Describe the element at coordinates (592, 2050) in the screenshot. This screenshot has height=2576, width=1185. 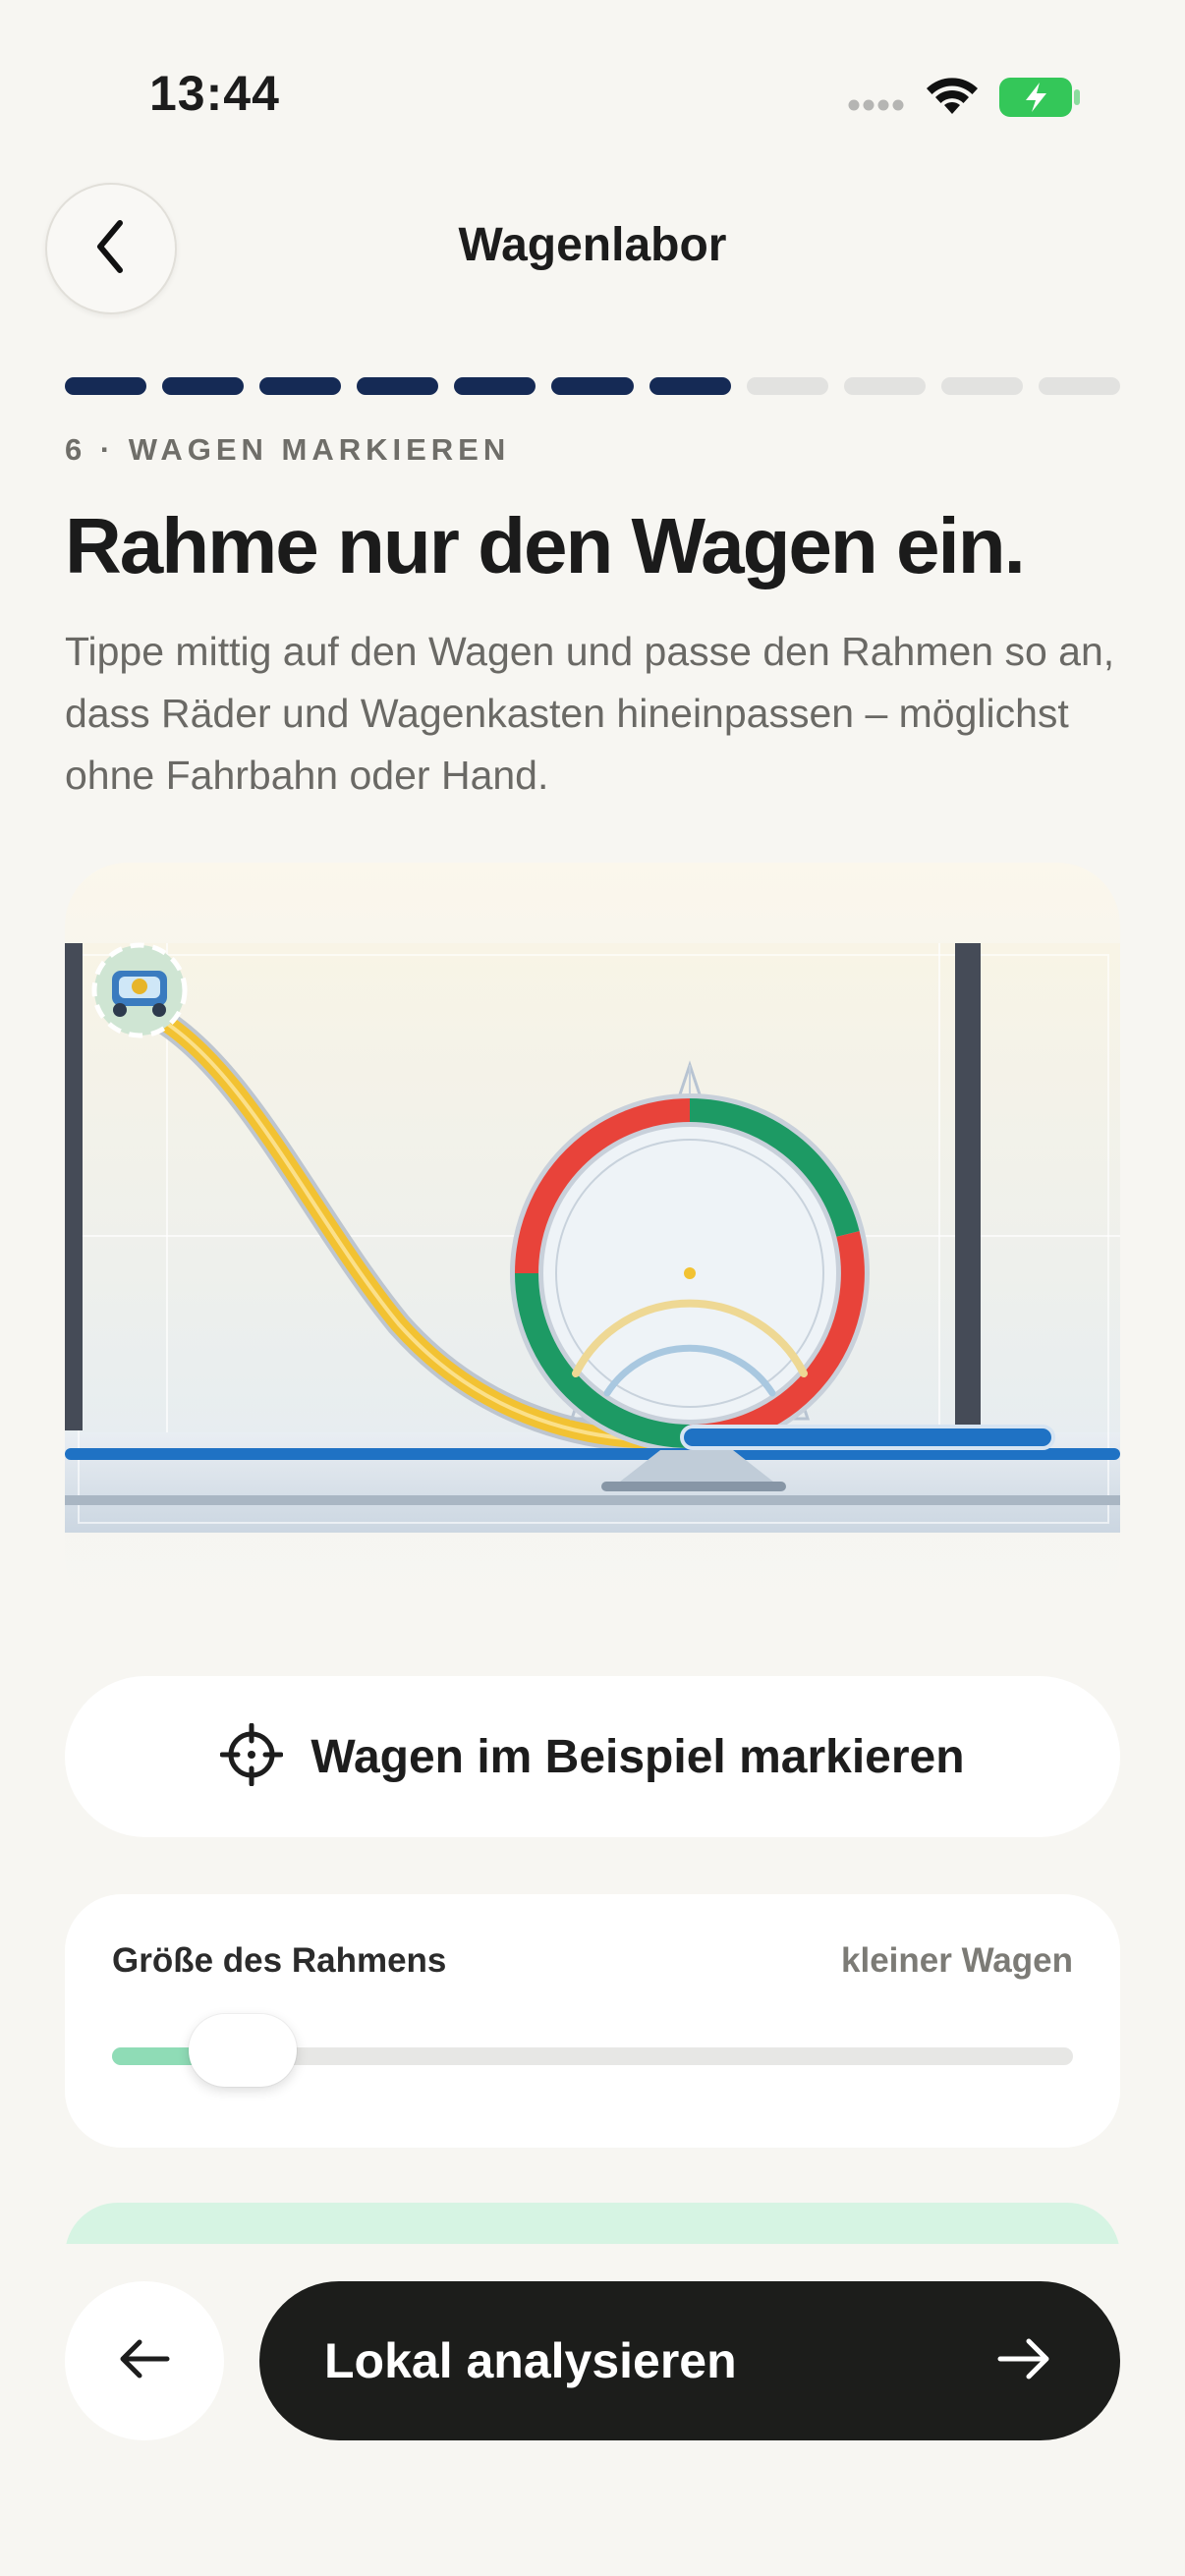
I see `frame-size-slider` at that location.